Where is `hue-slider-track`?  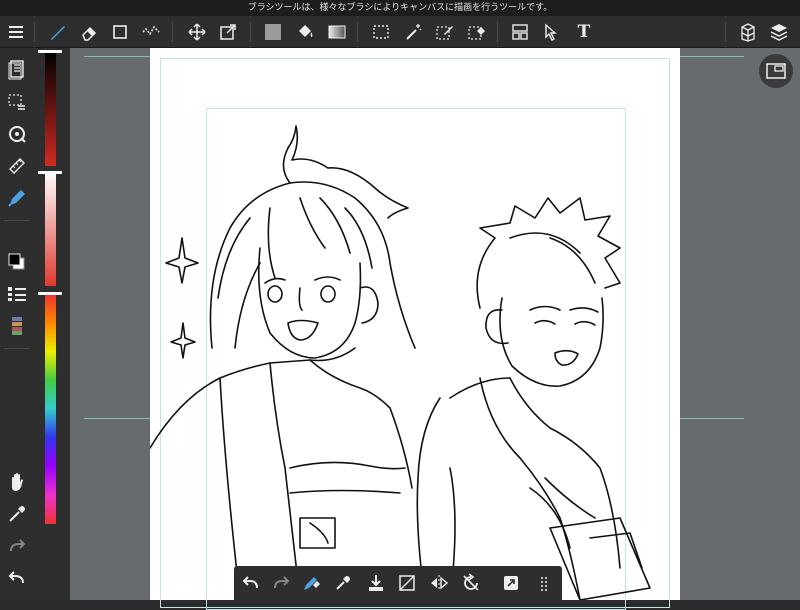 hue-slider-track is located at coordinates (50, 409).